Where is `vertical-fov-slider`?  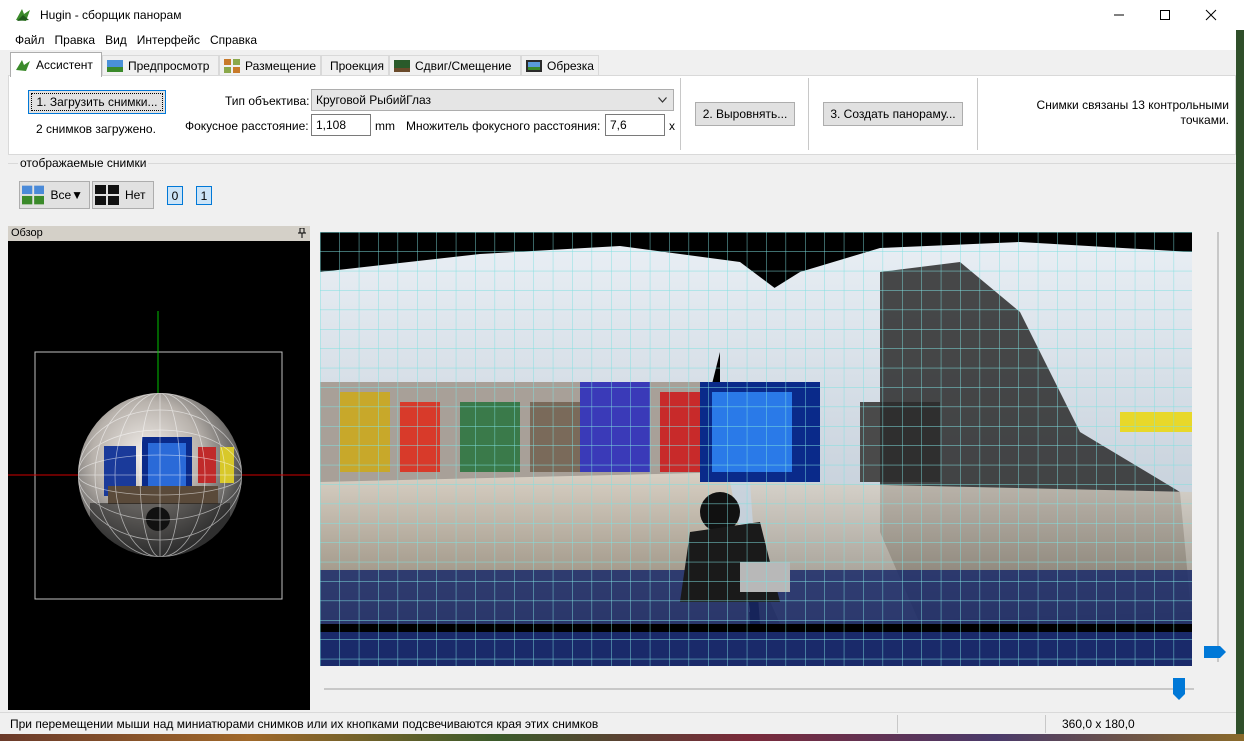 vertical-fov-slider is located at coordinates (1215, 447).